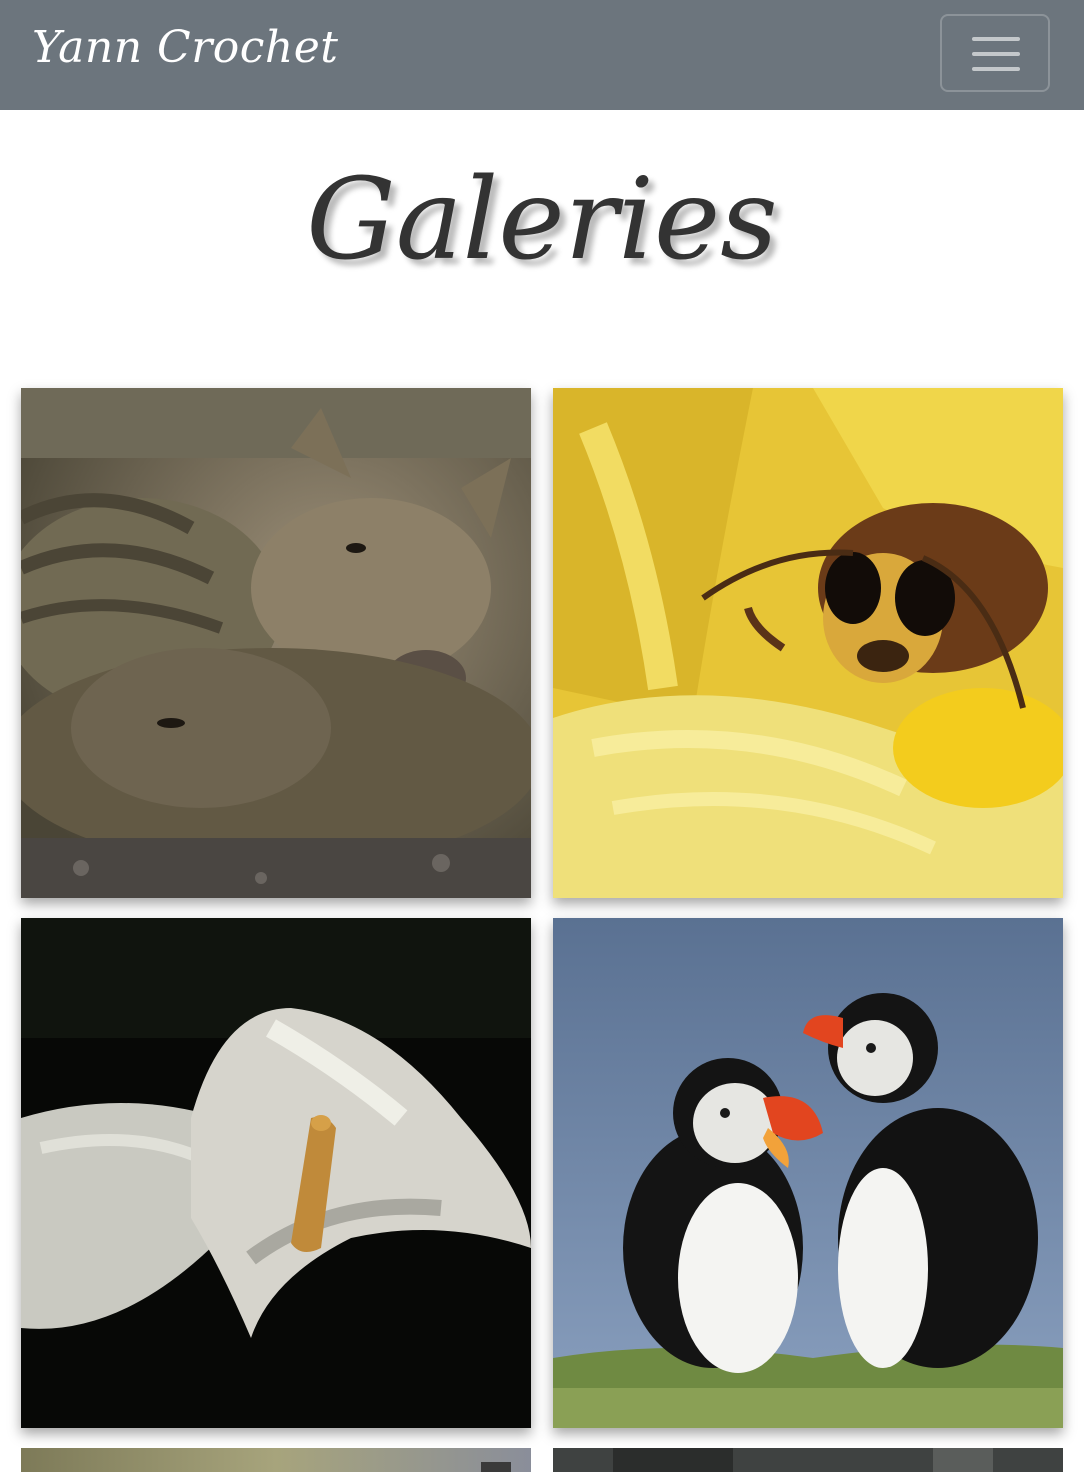 The width and height of the screenshot is (1084, 1472). What do you see at coordinates (542, 220) in the screenshot?
I see `page-title: Galeries` at bounding box center [542, 220].